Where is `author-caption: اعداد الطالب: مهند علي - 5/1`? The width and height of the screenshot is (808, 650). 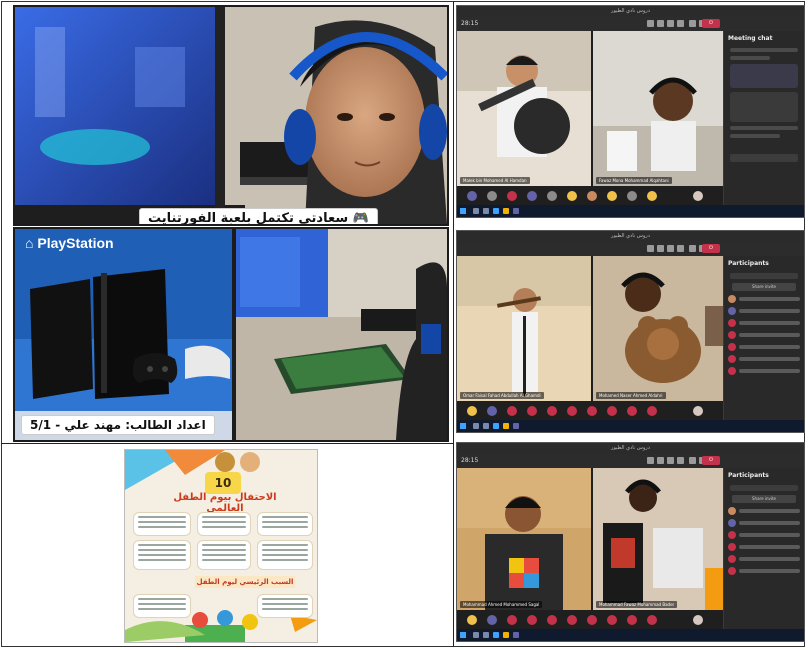
author-caption: اعداد الطالب: مهند علي - 5/1 is located at coordinates (118, 425).